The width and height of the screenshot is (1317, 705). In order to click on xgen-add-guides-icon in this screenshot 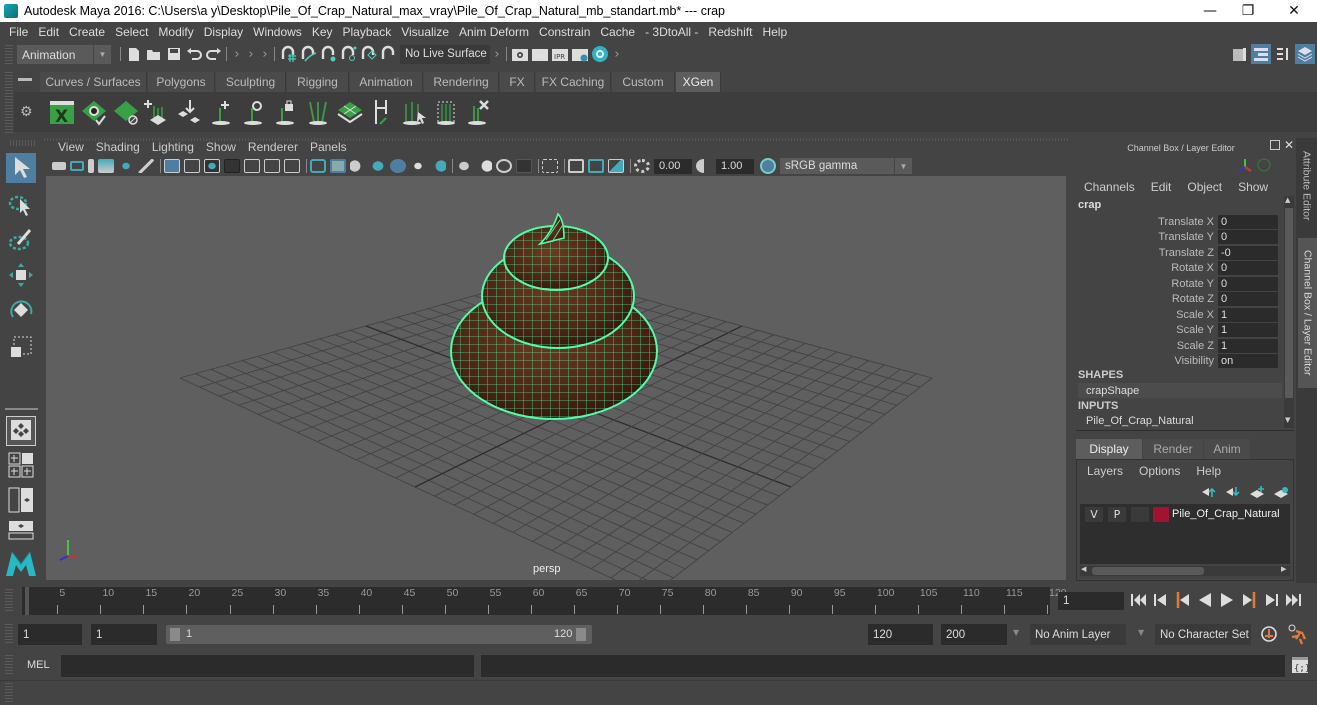, I will do `click(158, 112)`.